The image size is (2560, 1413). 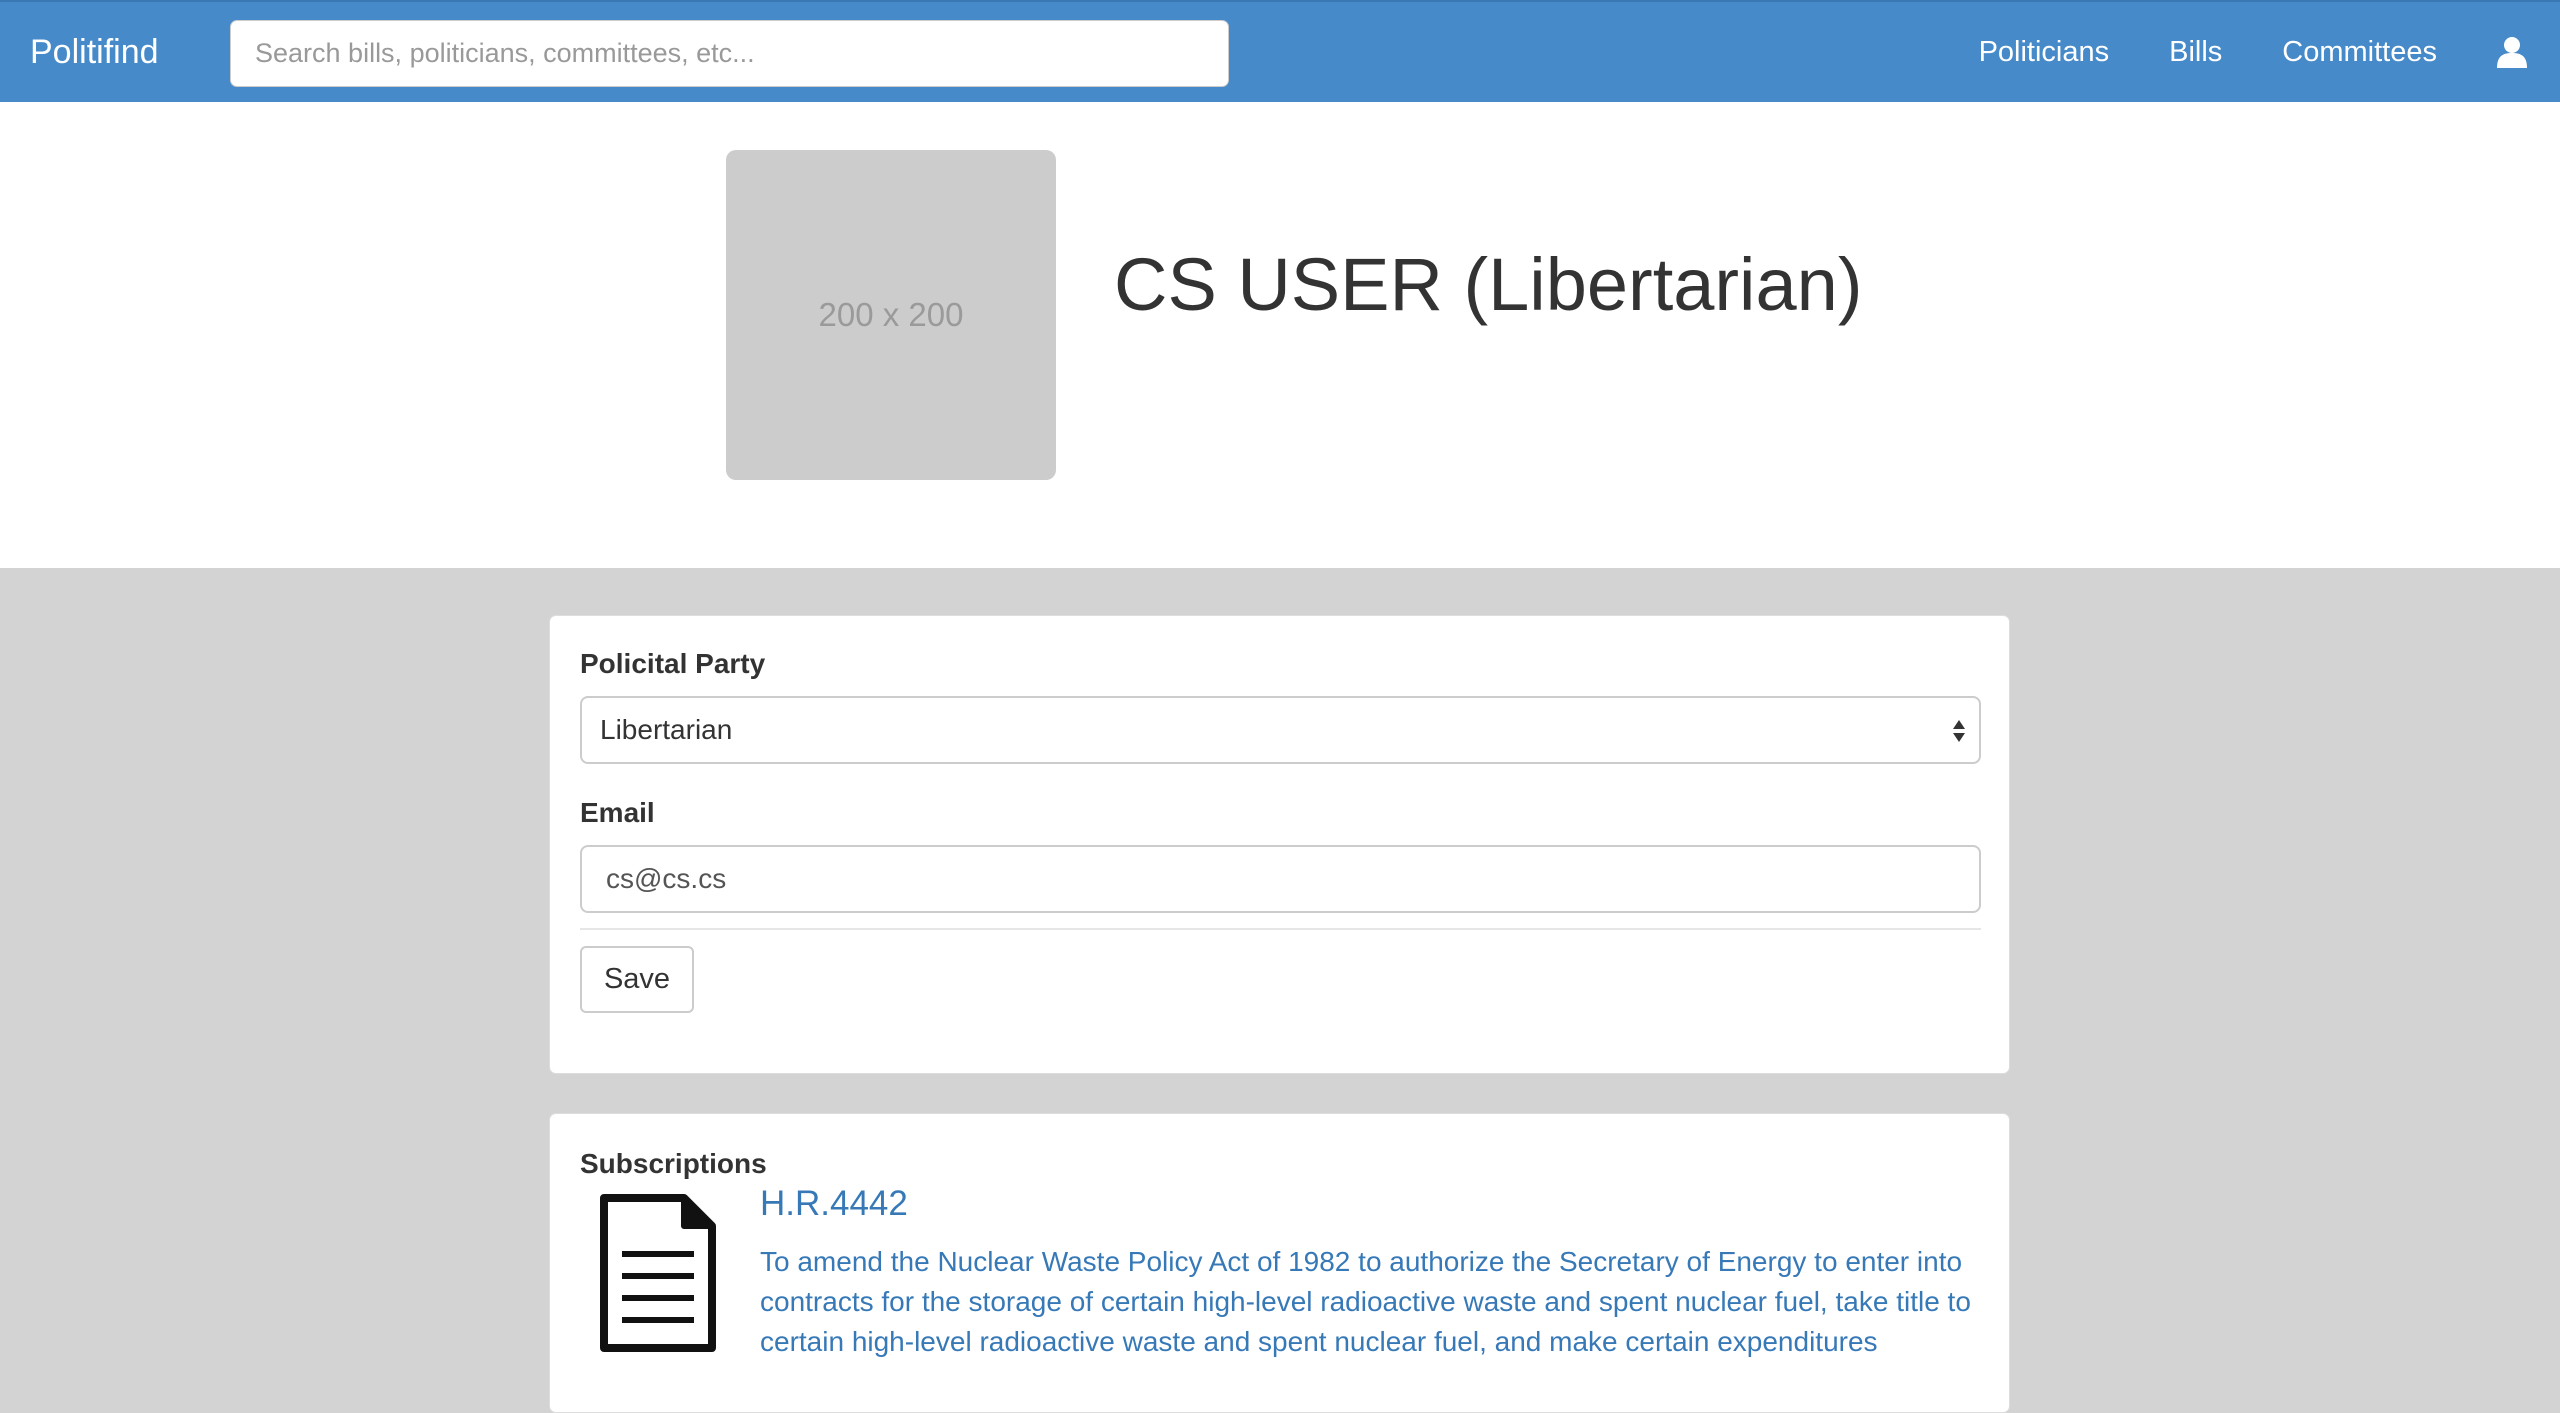 I want to click on party-select-value: Libertarian, so click(x=666, y=729).